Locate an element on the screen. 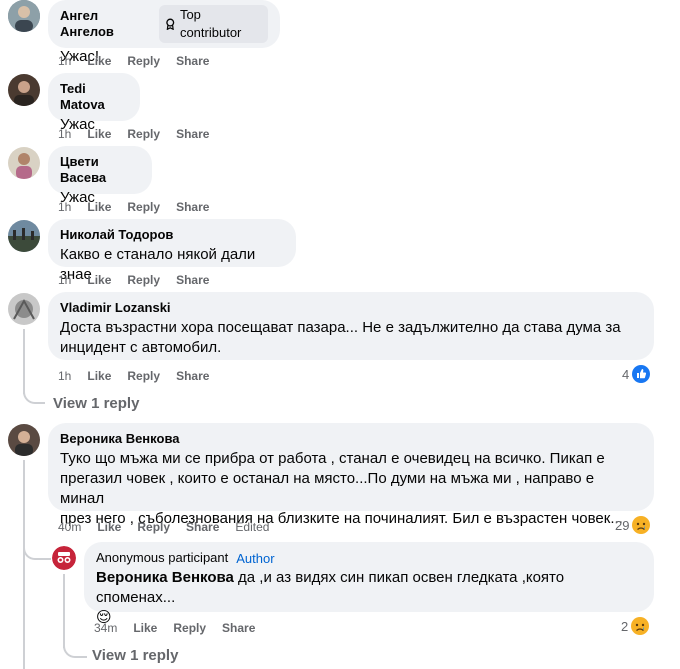  reply-author: Anonymous participant is located at coordinates (162, 558).